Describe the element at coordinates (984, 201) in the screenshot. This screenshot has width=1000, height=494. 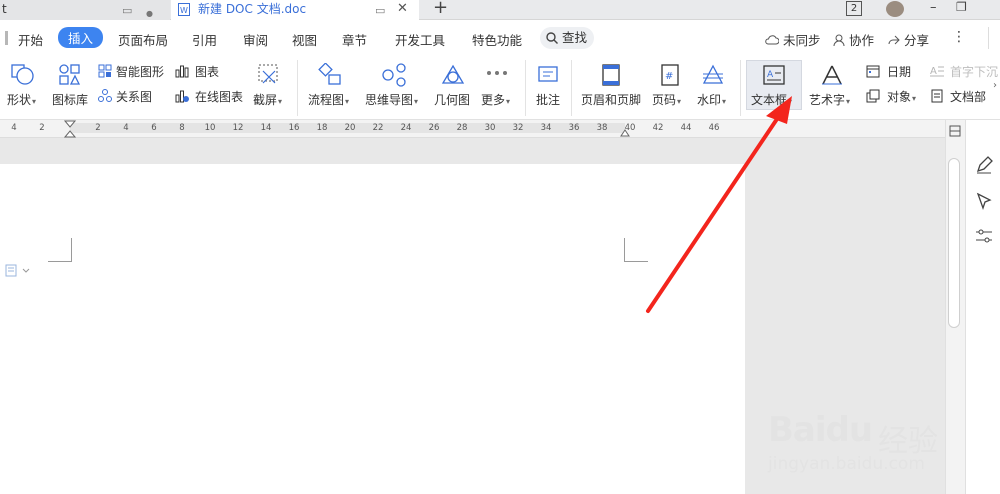
I see `pointer-select-icon` at that location.